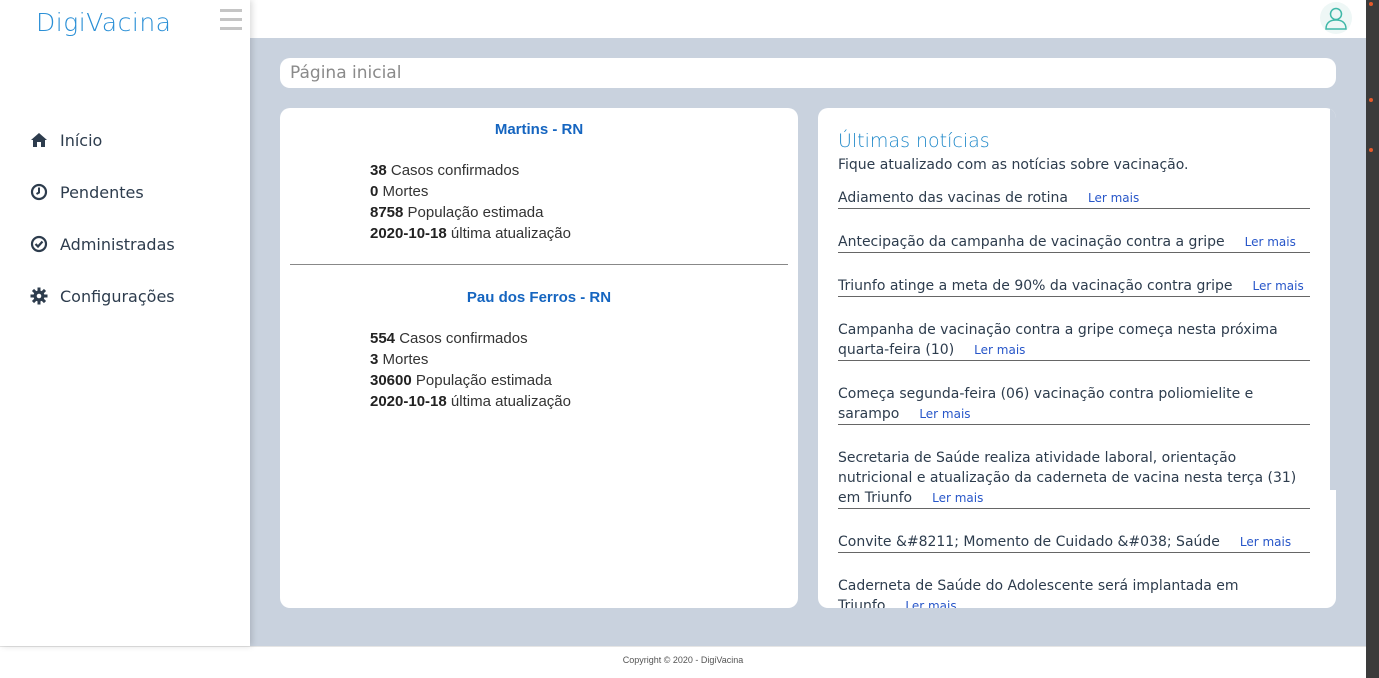 This screenshot has height=678, width=1379. Describe the element at coordinates (387, 212) in the screenshot. I see `population-value: 8758` at that location.